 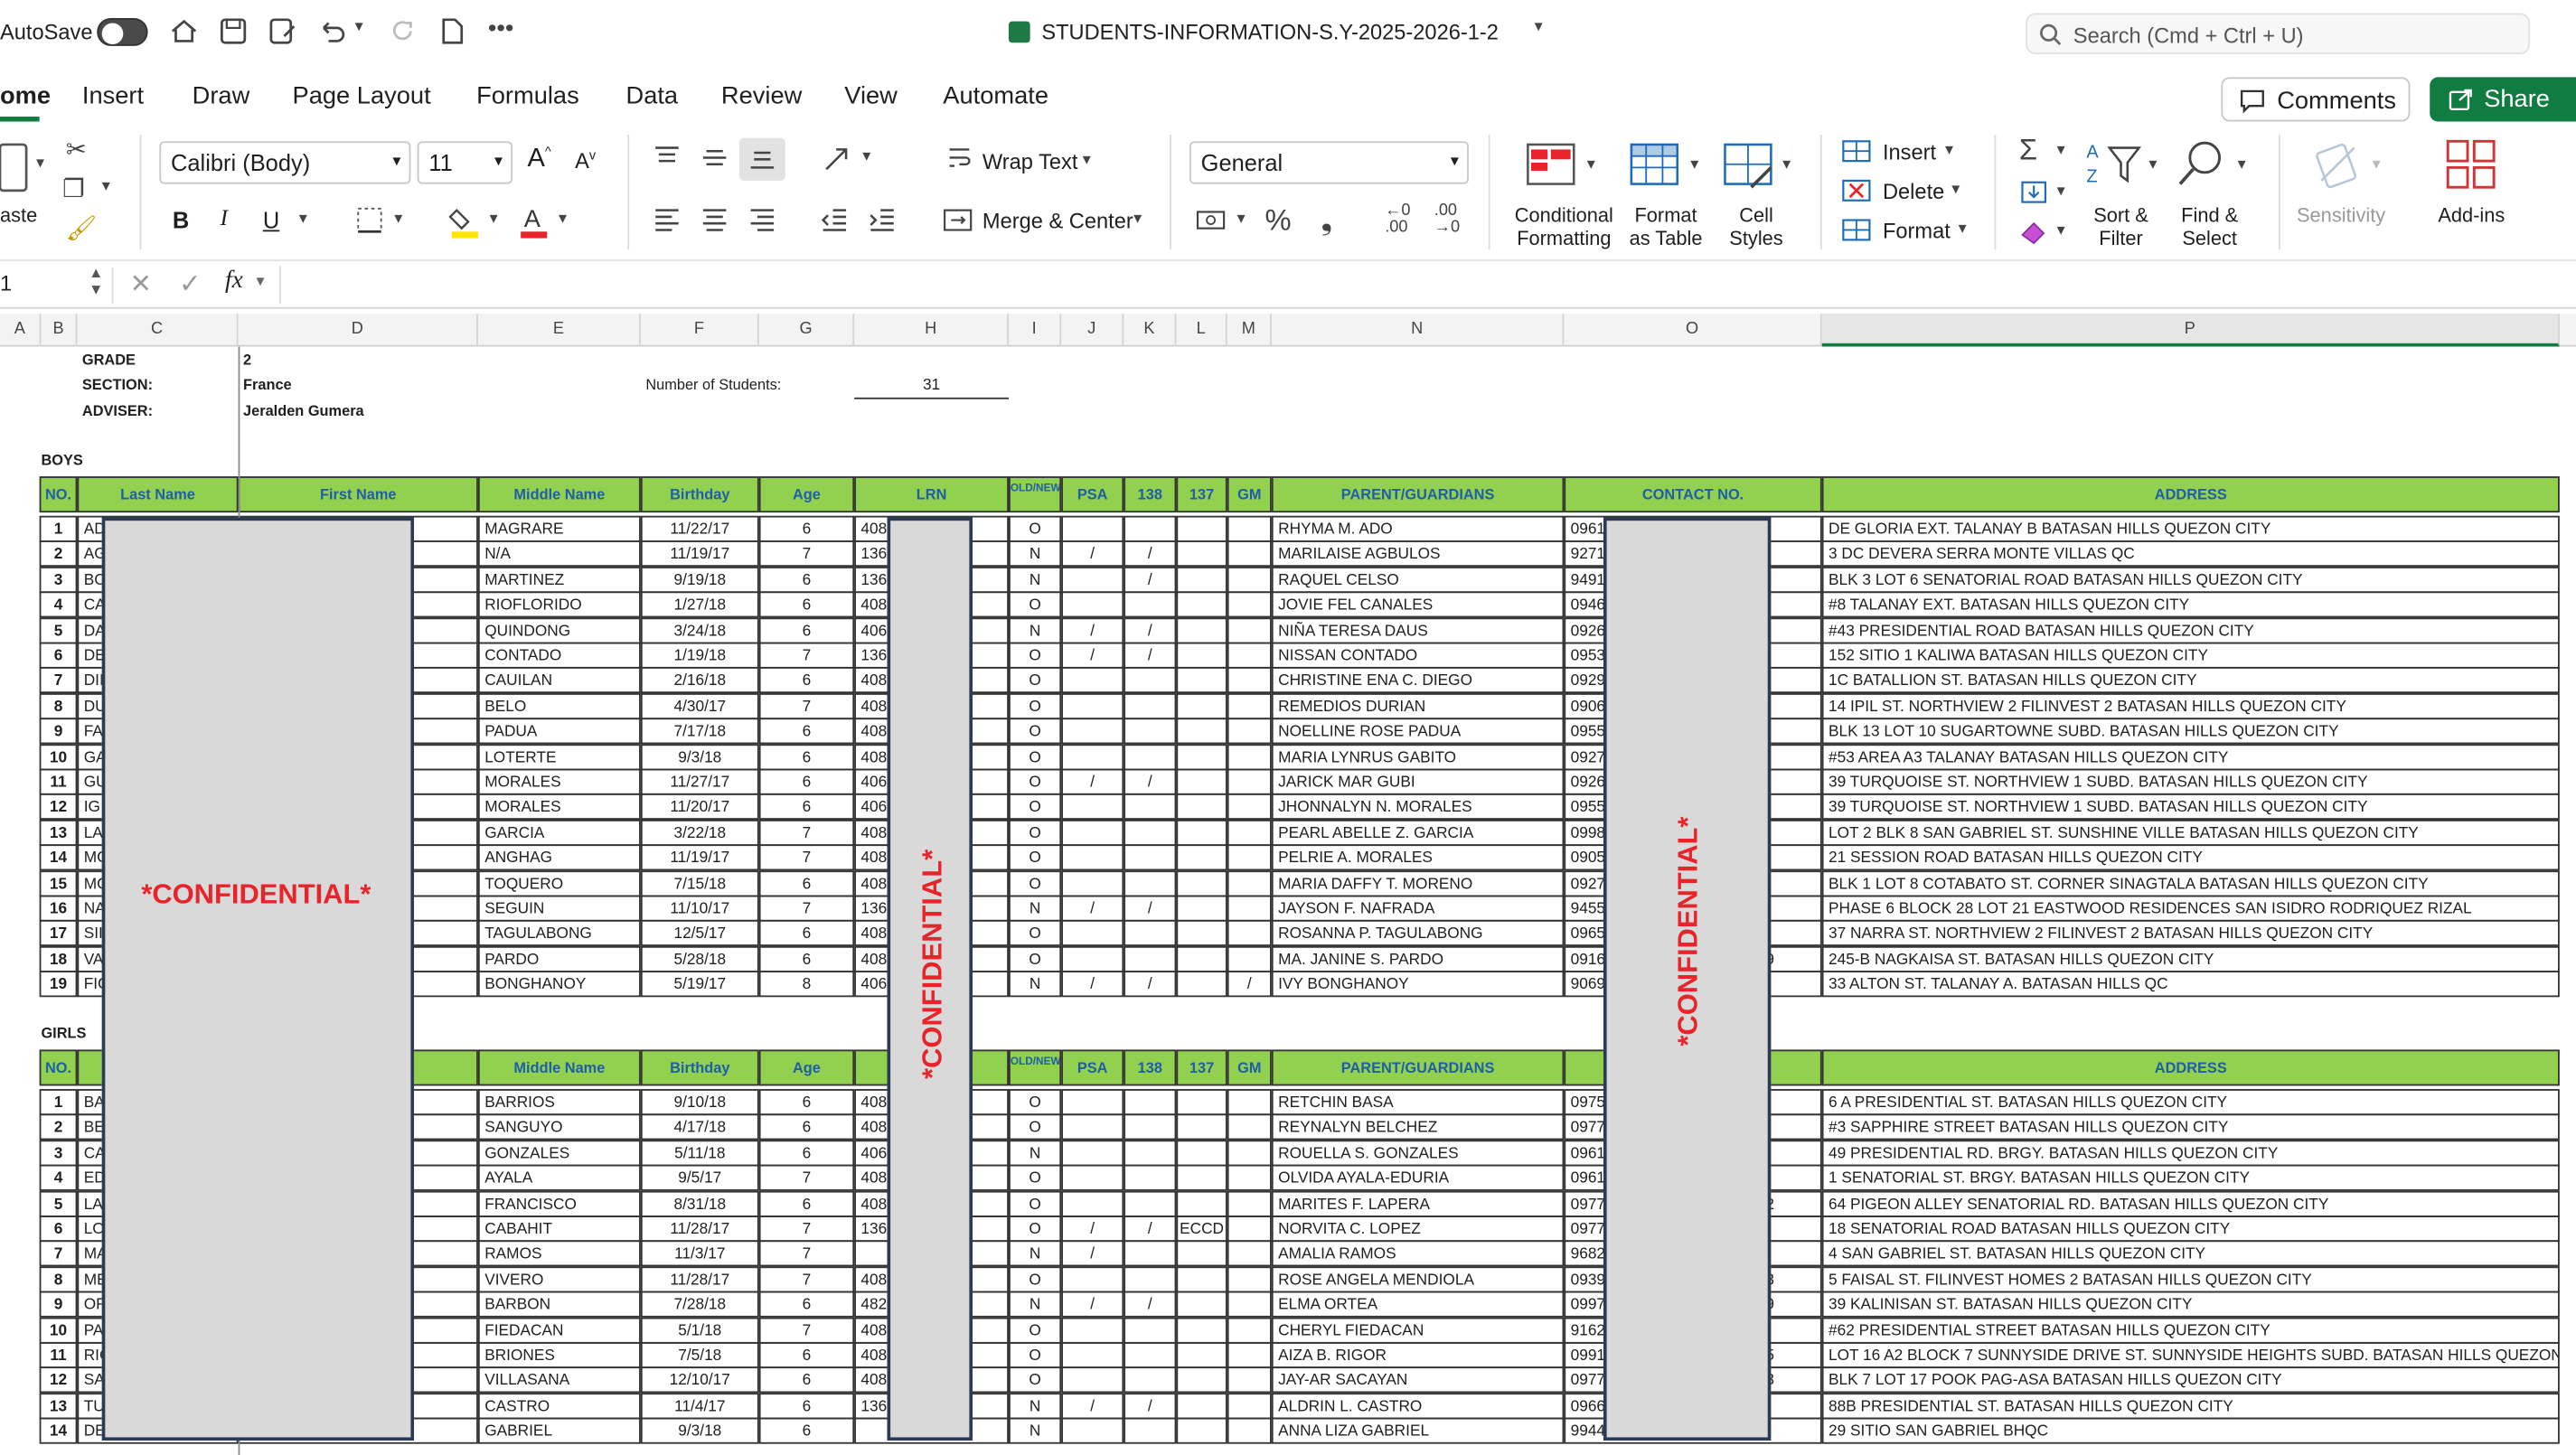 What do you see at coordinates (123, 31) in the screenshot?
I see `autosave-toggle` at bounding box center [123, 31].